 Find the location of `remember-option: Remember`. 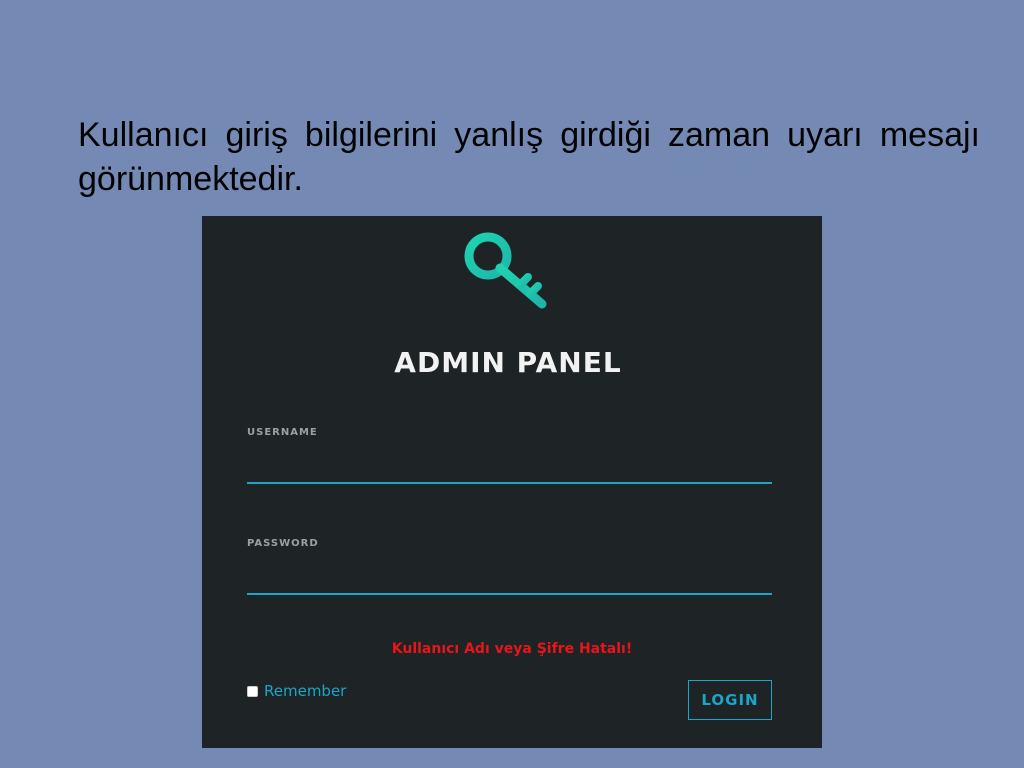

remember-option: Remember is located at coordinates (296, 691).